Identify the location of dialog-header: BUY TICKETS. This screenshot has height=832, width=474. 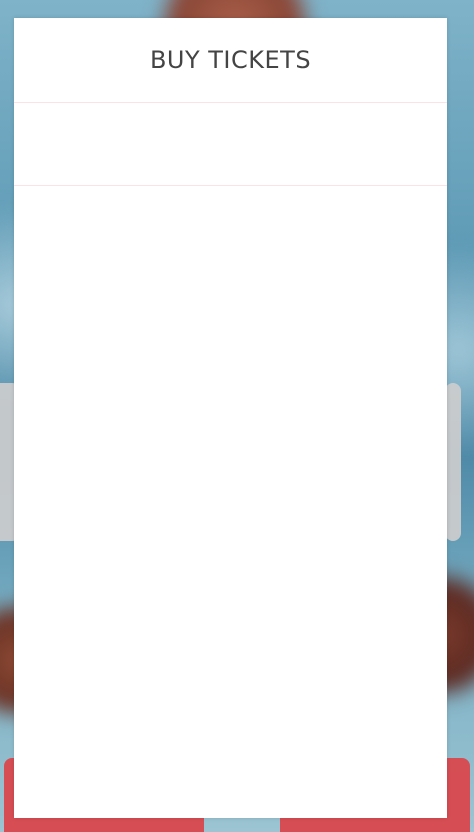
(230, 60).